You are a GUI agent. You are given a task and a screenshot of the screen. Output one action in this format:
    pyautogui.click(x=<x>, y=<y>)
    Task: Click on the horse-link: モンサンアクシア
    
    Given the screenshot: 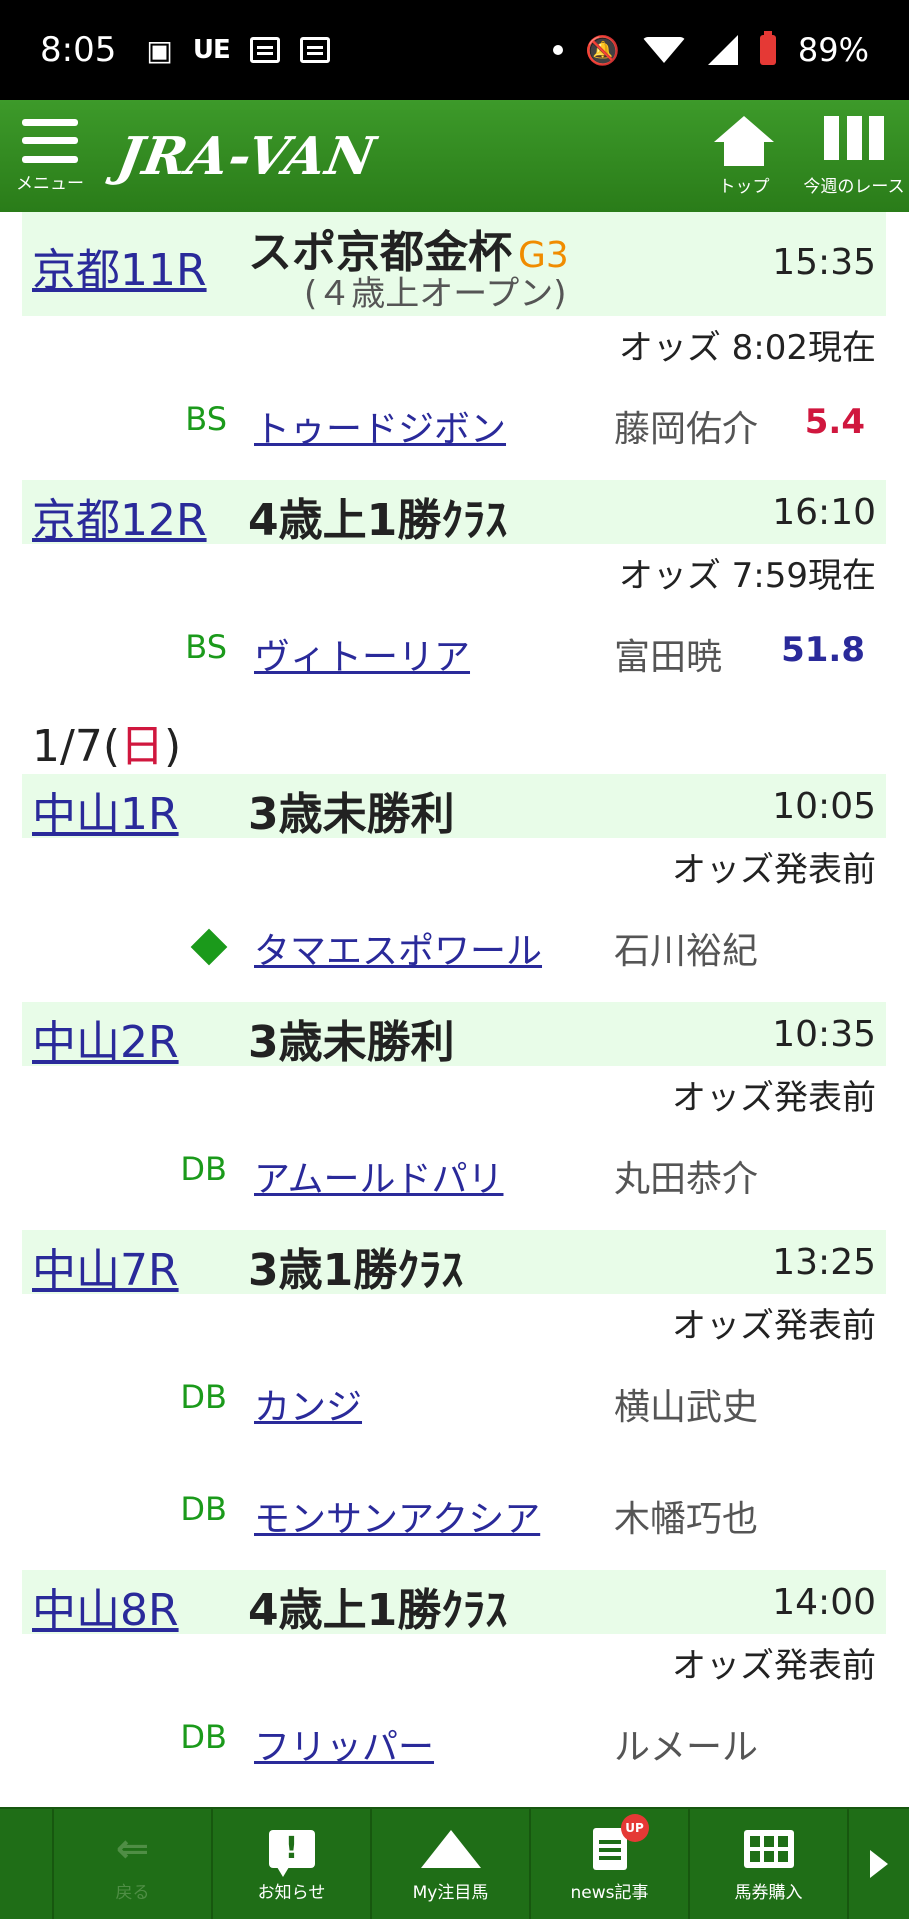 What is the action you would take?
    pyautogui.click(x=397, y=1516)
    